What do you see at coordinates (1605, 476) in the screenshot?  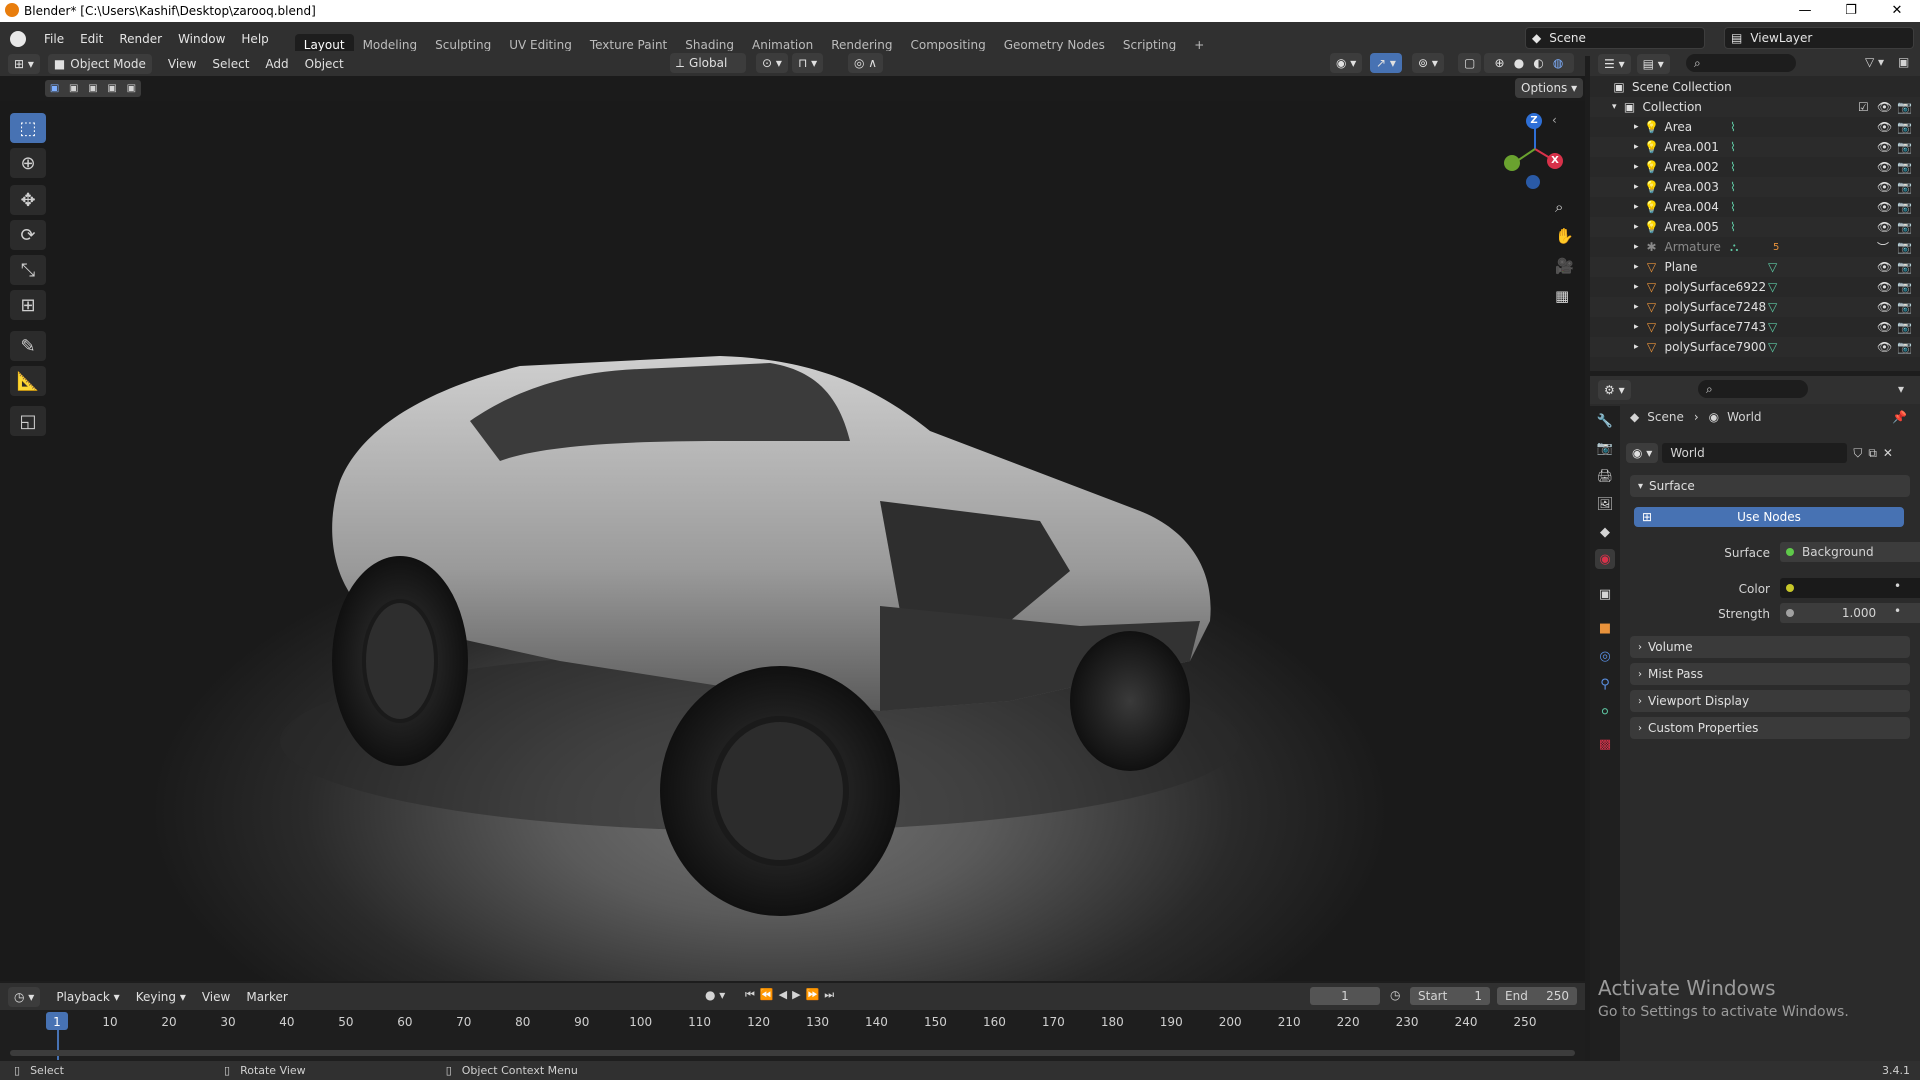 I see `output-tab-icon: 🖨` at bounding box center [1605, 476].